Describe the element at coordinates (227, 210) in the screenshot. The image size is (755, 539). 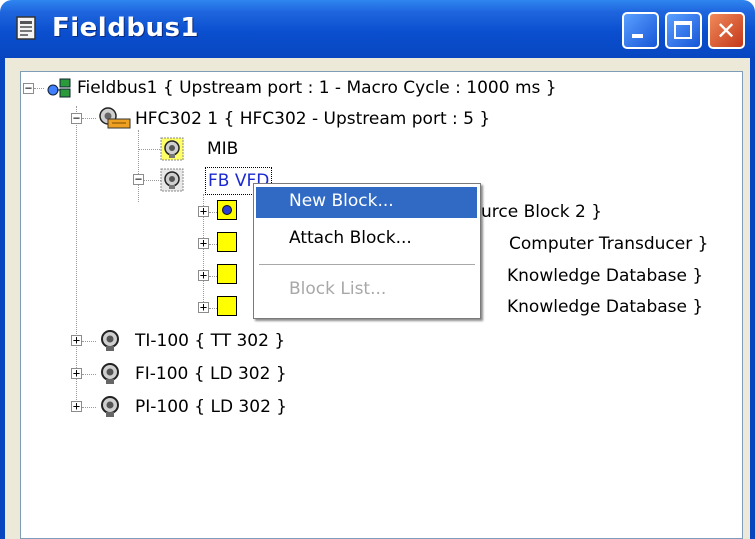
I see `resource-block-icon` at that location.